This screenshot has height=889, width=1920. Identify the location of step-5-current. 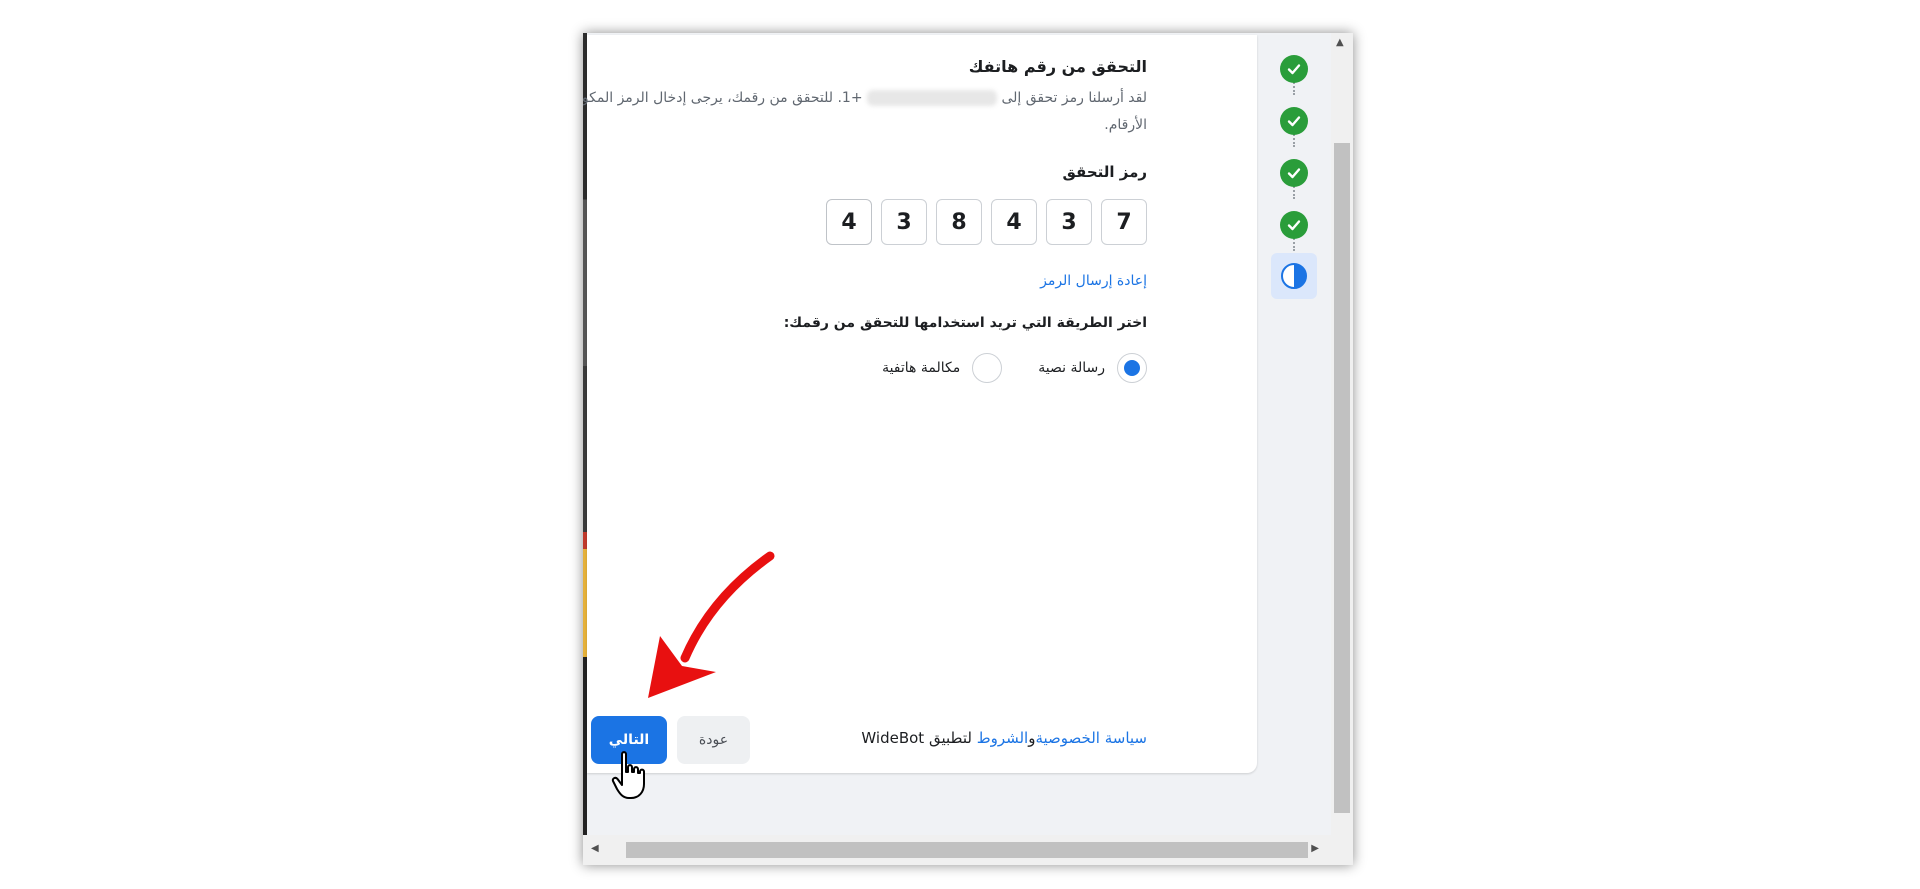
(1294, 276).